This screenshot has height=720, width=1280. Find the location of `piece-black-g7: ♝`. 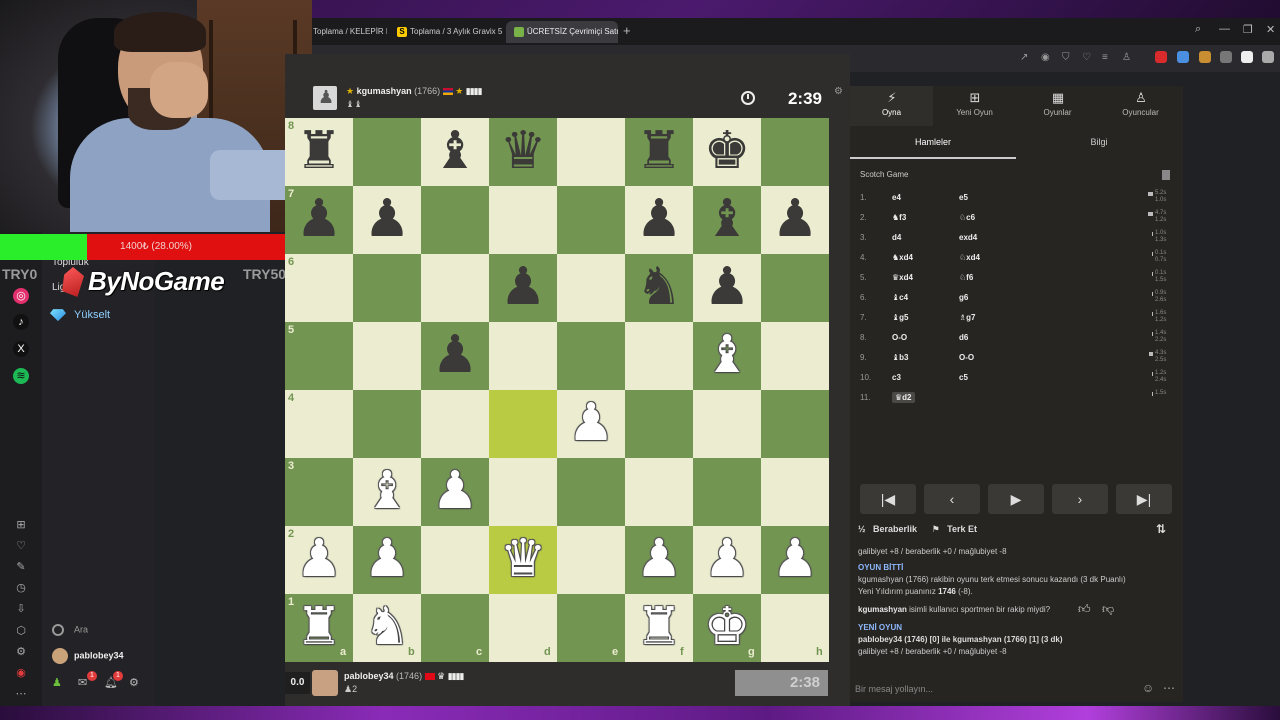

piece-black-g7: ♝ is located at coordinates (727, 220).